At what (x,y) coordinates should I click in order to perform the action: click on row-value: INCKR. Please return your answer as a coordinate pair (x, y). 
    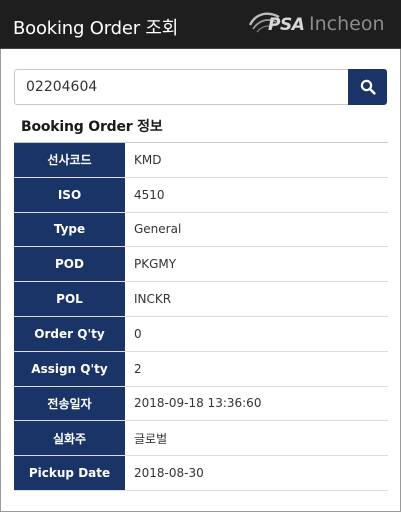
    Looking at the image, I should click on (256, 299).